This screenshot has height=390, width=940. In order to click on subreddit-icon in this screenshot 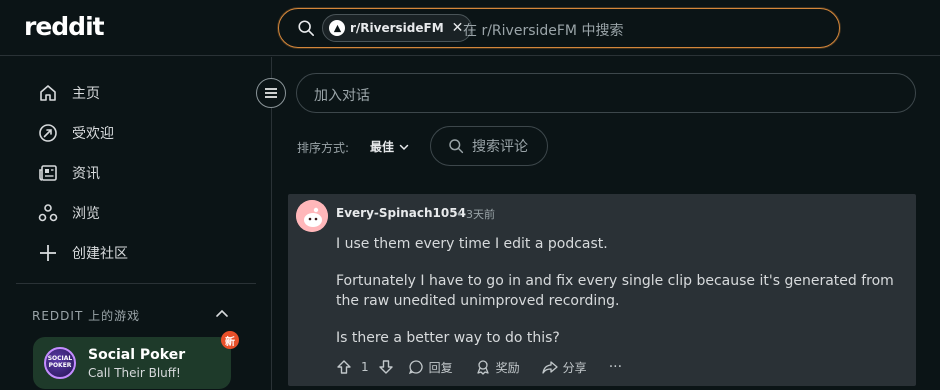, I will do `click(337, 28)`.